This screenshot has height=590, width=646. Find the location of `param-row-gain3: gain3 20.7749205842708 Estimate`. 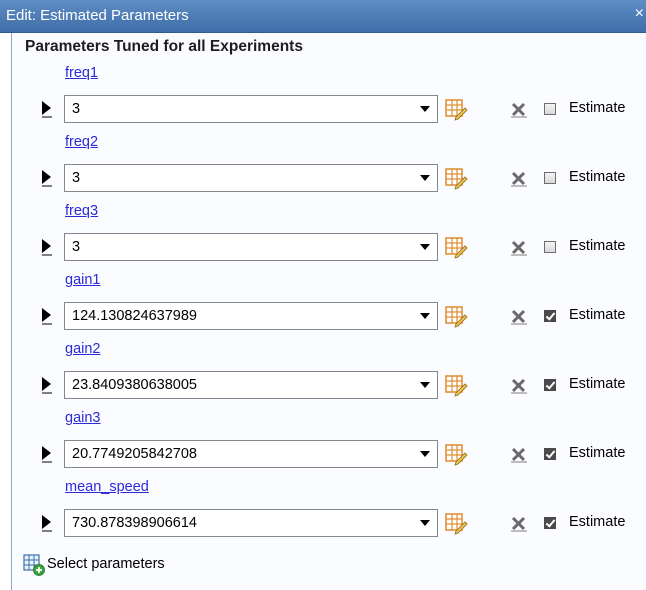

param-row-gain3: gain3 20.7749205842708 Estimate is located at coordinates (329, 445).